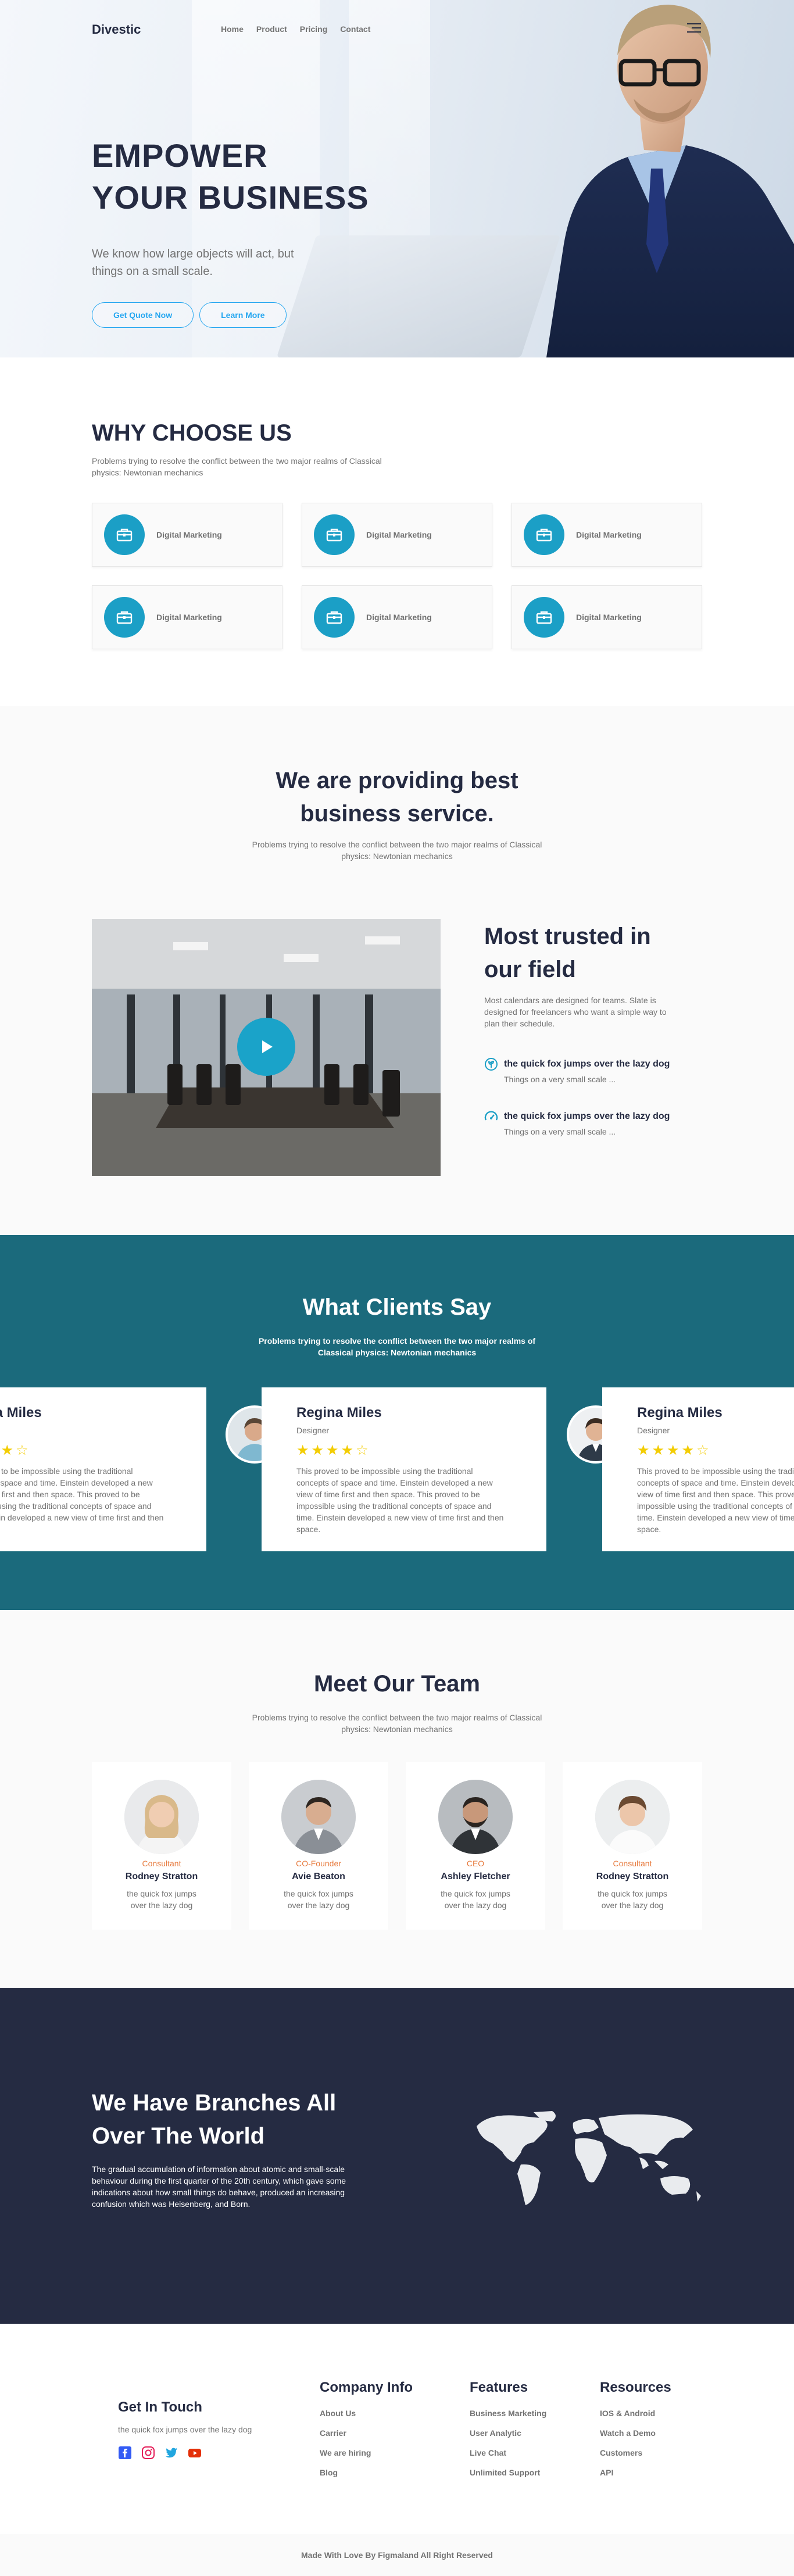 This screenshot has width=794, height=2576. What do you see at coordinates (178, 2136) in the screenshot?
I see `branches-title-line2: Over The World` at bounding box center [178, 2136].